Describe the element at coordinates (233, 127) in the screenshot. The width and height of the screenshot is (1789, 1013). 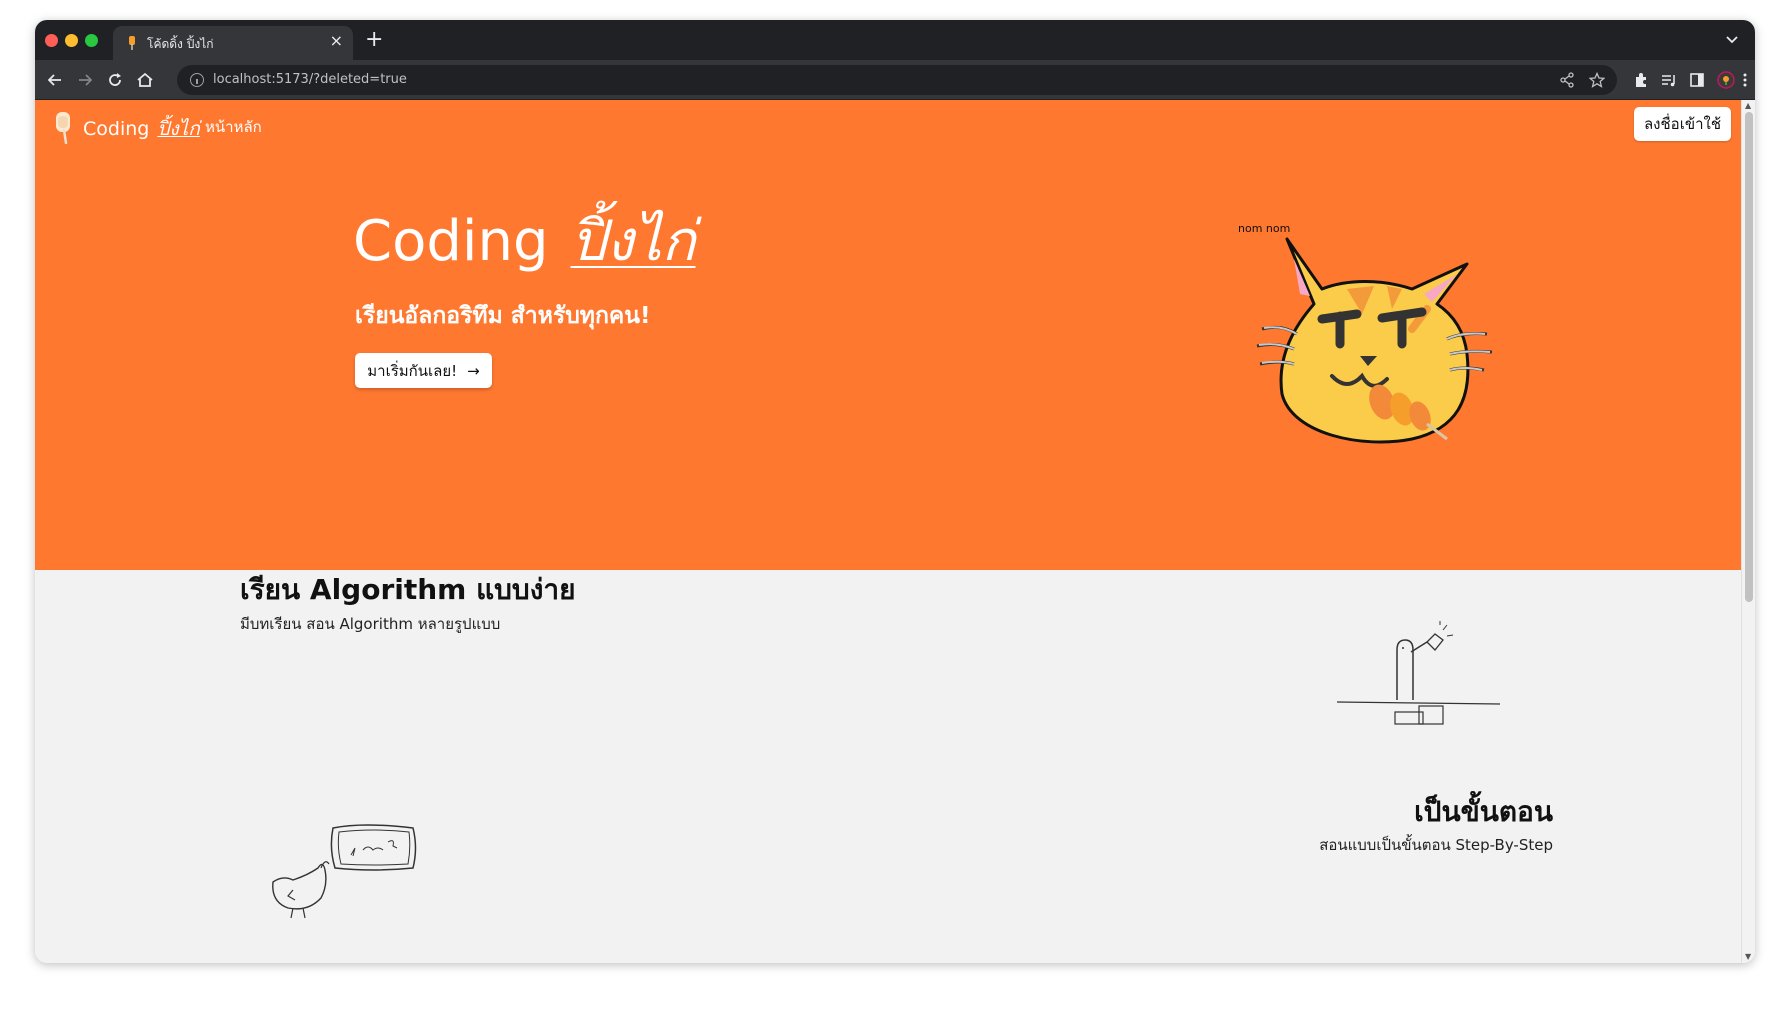
I see `nav-home-link: หน้าหลัก` at that location.